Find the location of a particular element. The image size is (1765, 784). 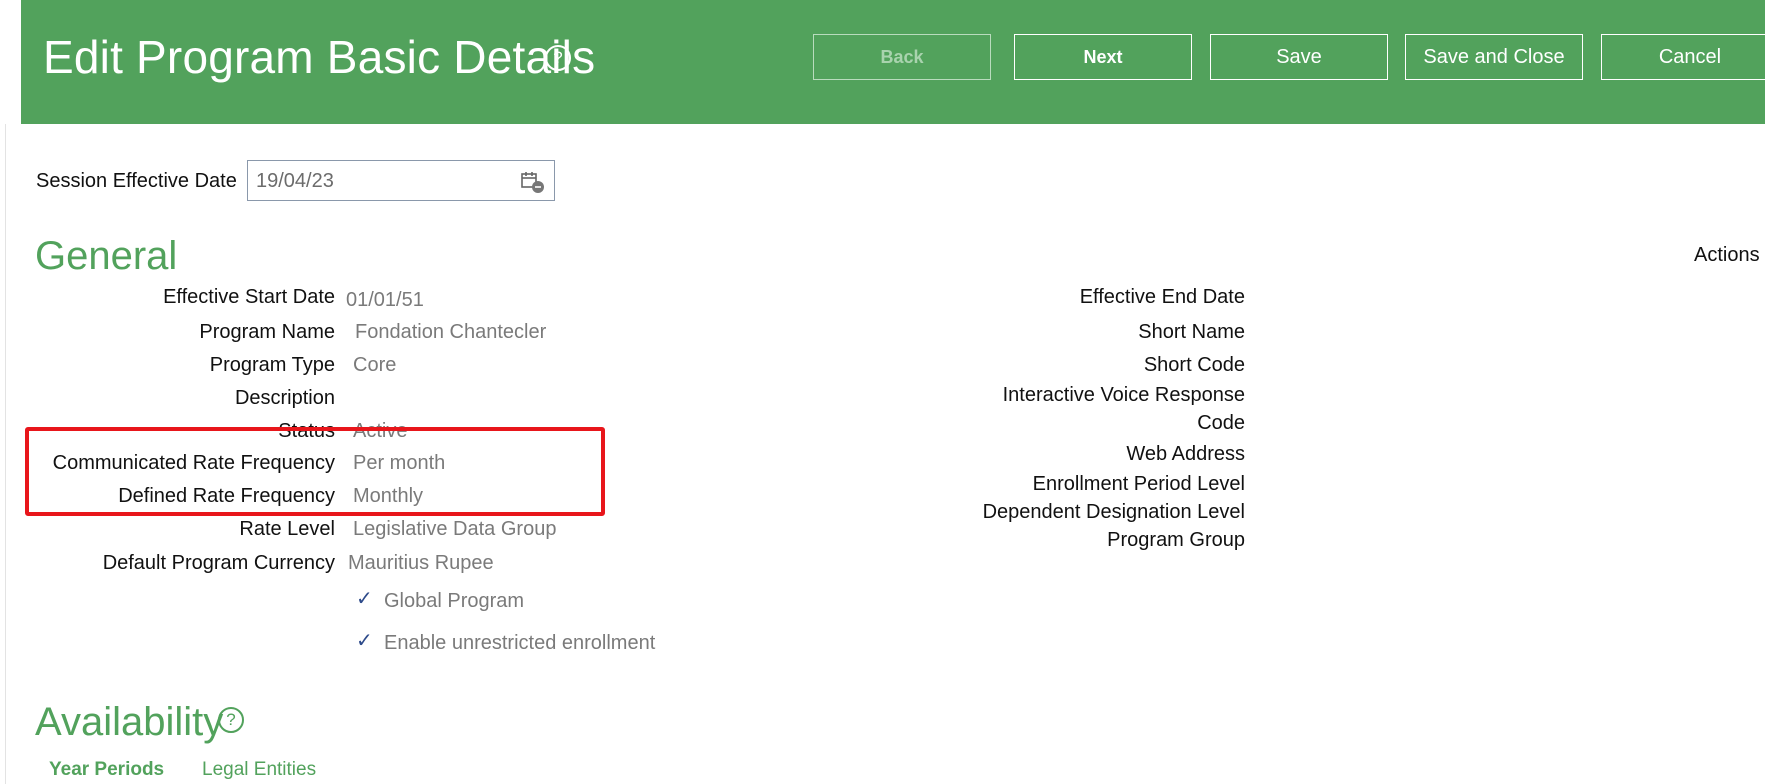

actions-menu: Actions is located at coordinates (1727, 255).